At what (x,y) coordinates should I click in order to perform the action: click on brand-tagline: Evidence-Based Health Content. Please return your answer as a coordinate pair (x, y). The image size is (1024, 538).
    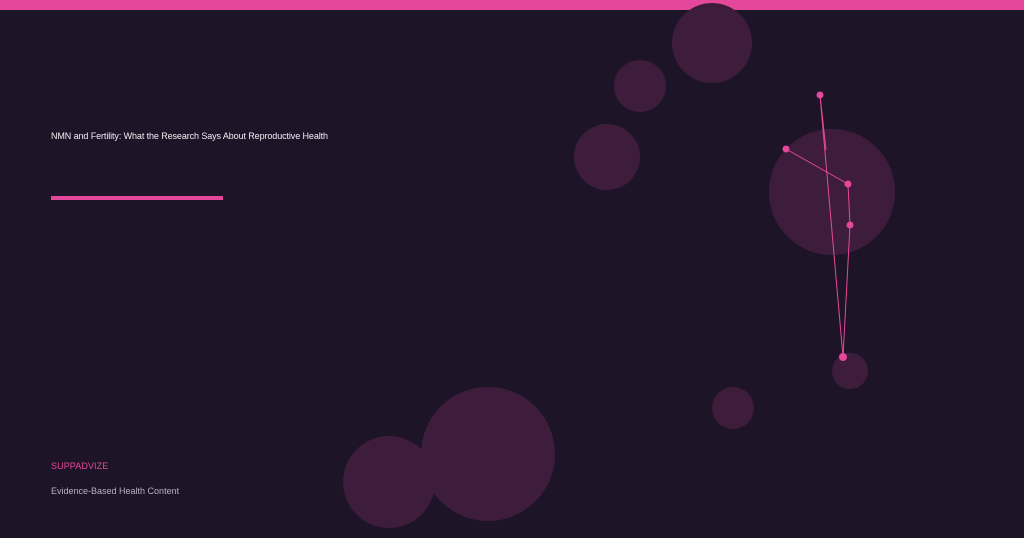
    Looking at the image, I should click on (115, 491).